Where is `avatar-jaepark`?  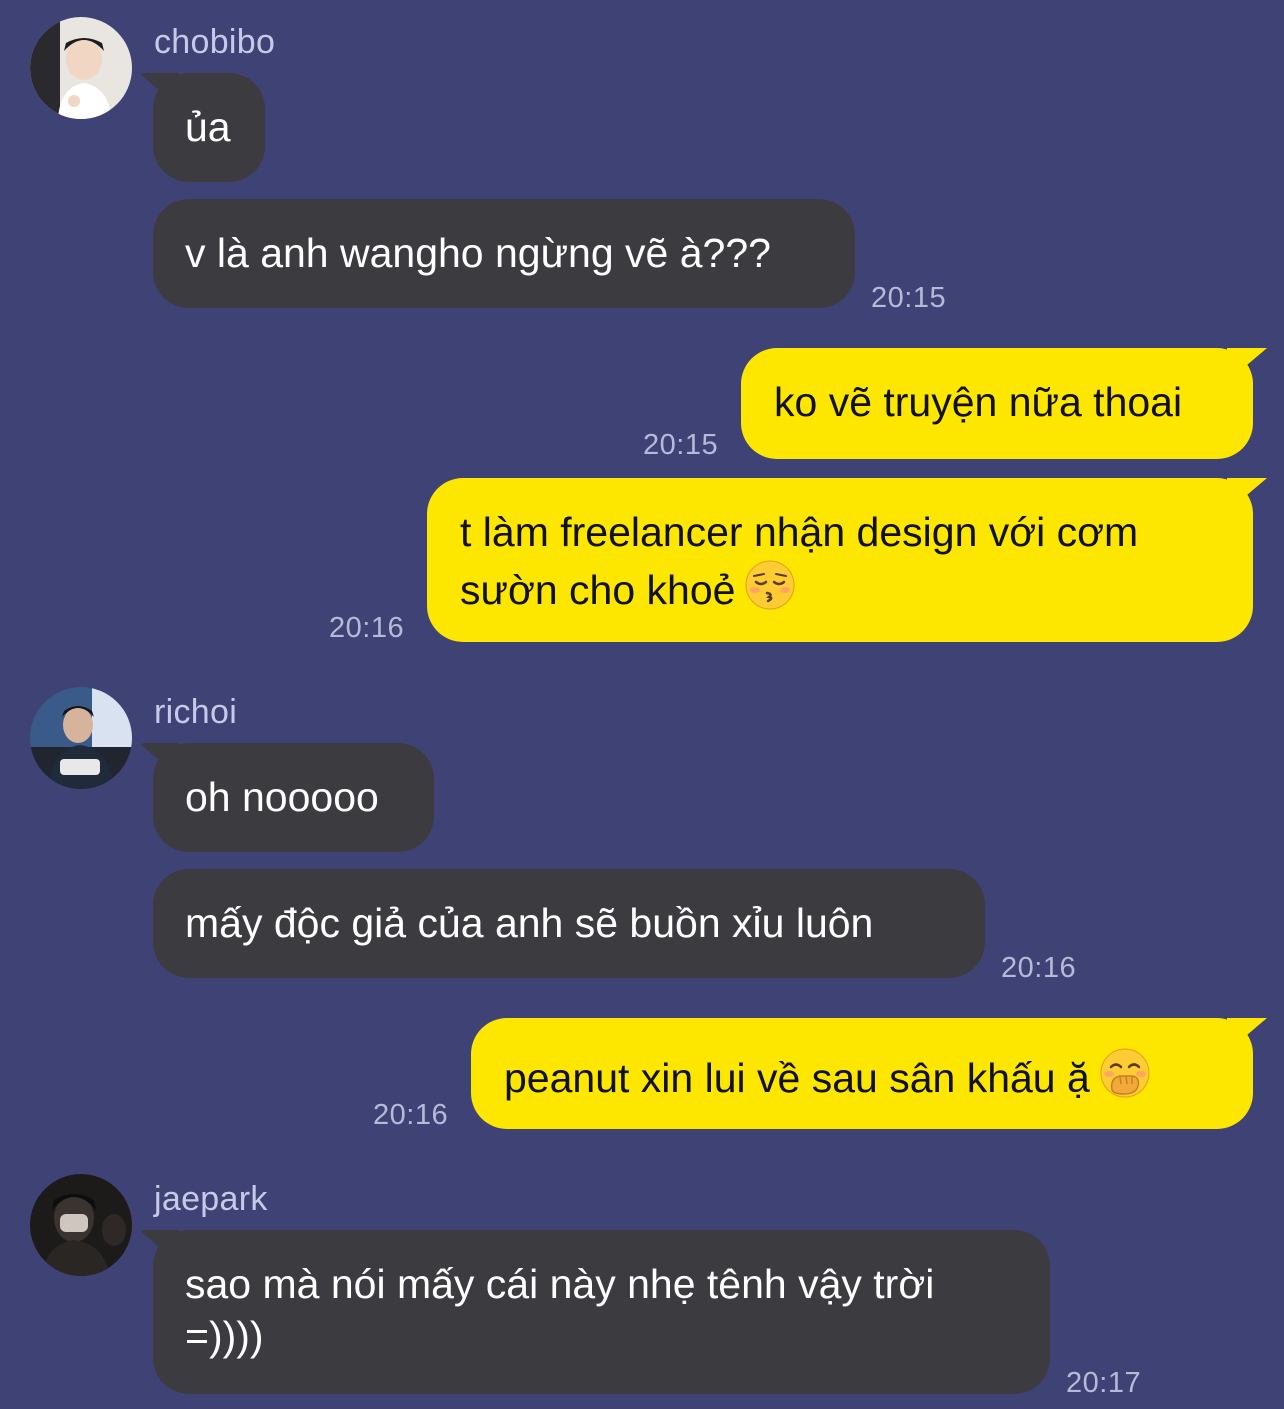
avatar-jaepark is located at coordinates (81, 1225).